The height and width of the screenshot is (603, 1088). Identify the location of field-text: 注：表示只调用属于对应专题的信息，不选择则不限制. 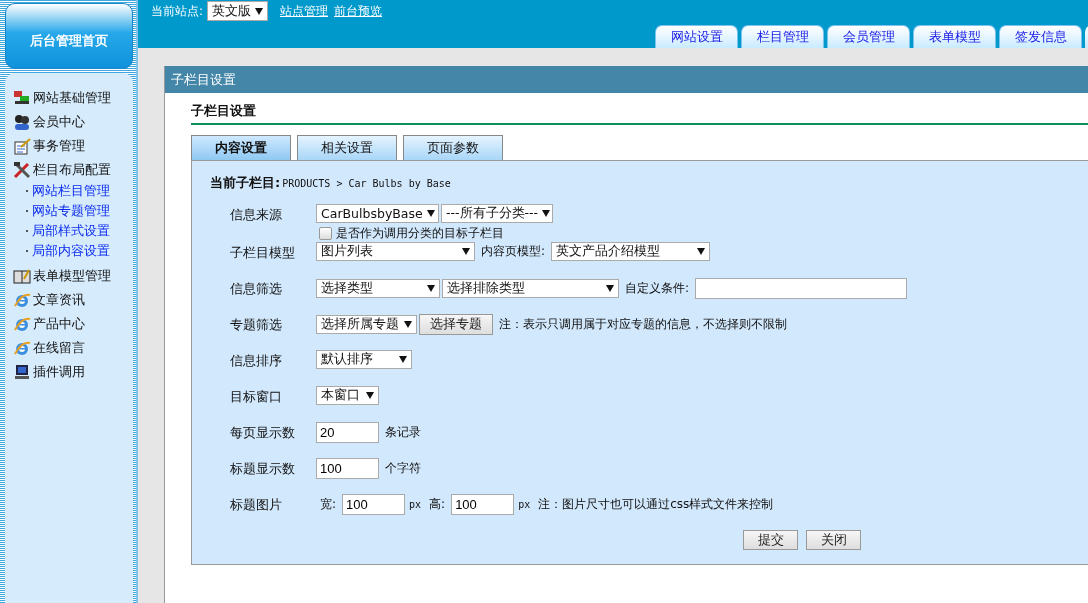
(643, 324).